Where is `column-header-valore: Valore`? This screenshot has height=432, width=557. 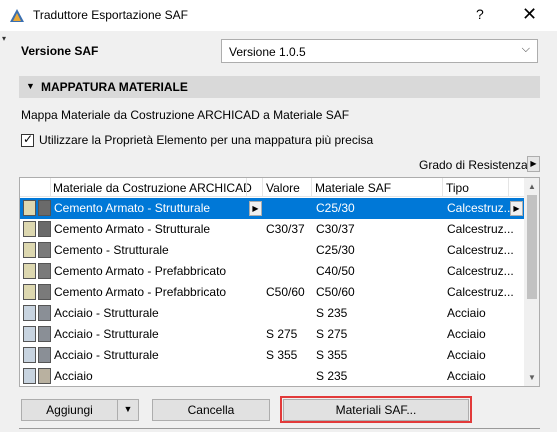 column-header-valore: Valore is located at coordinates (283, 188).